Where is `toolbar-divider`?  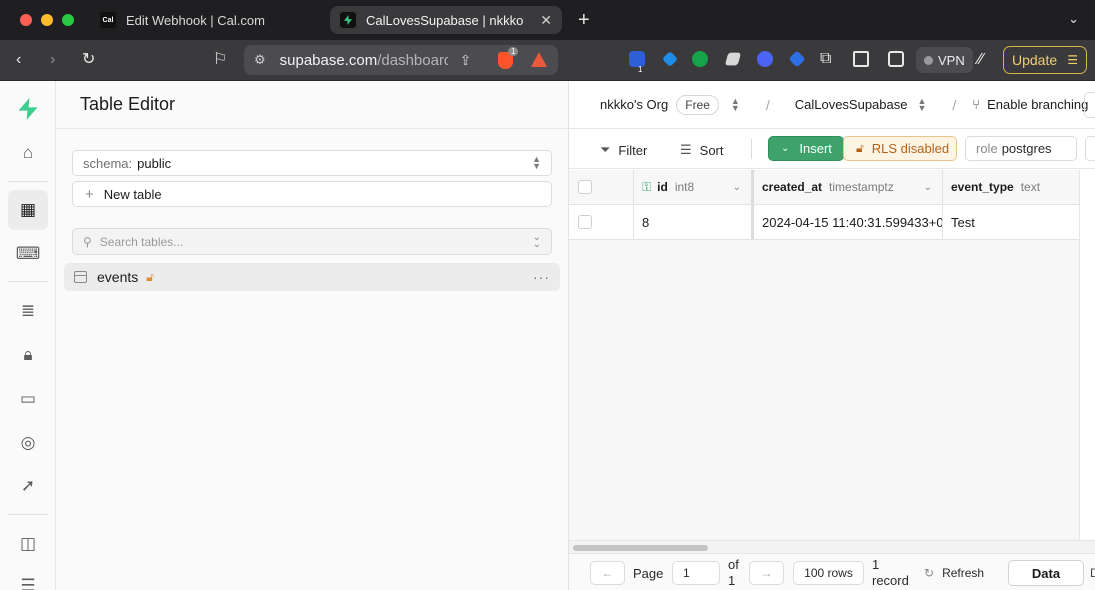
toolbar-divider is located at coordinates (751, 149).